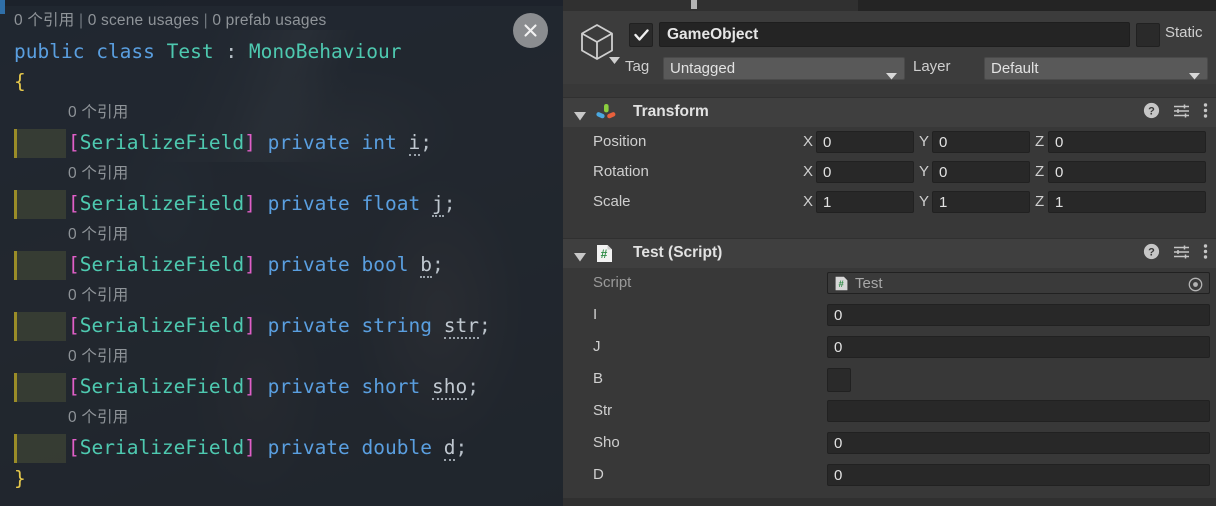 Image resolution: width=1216 pixels, height=506 pixels. I want to click on code-field-line: [SerializeField] private short sho;, so click(281, 387).